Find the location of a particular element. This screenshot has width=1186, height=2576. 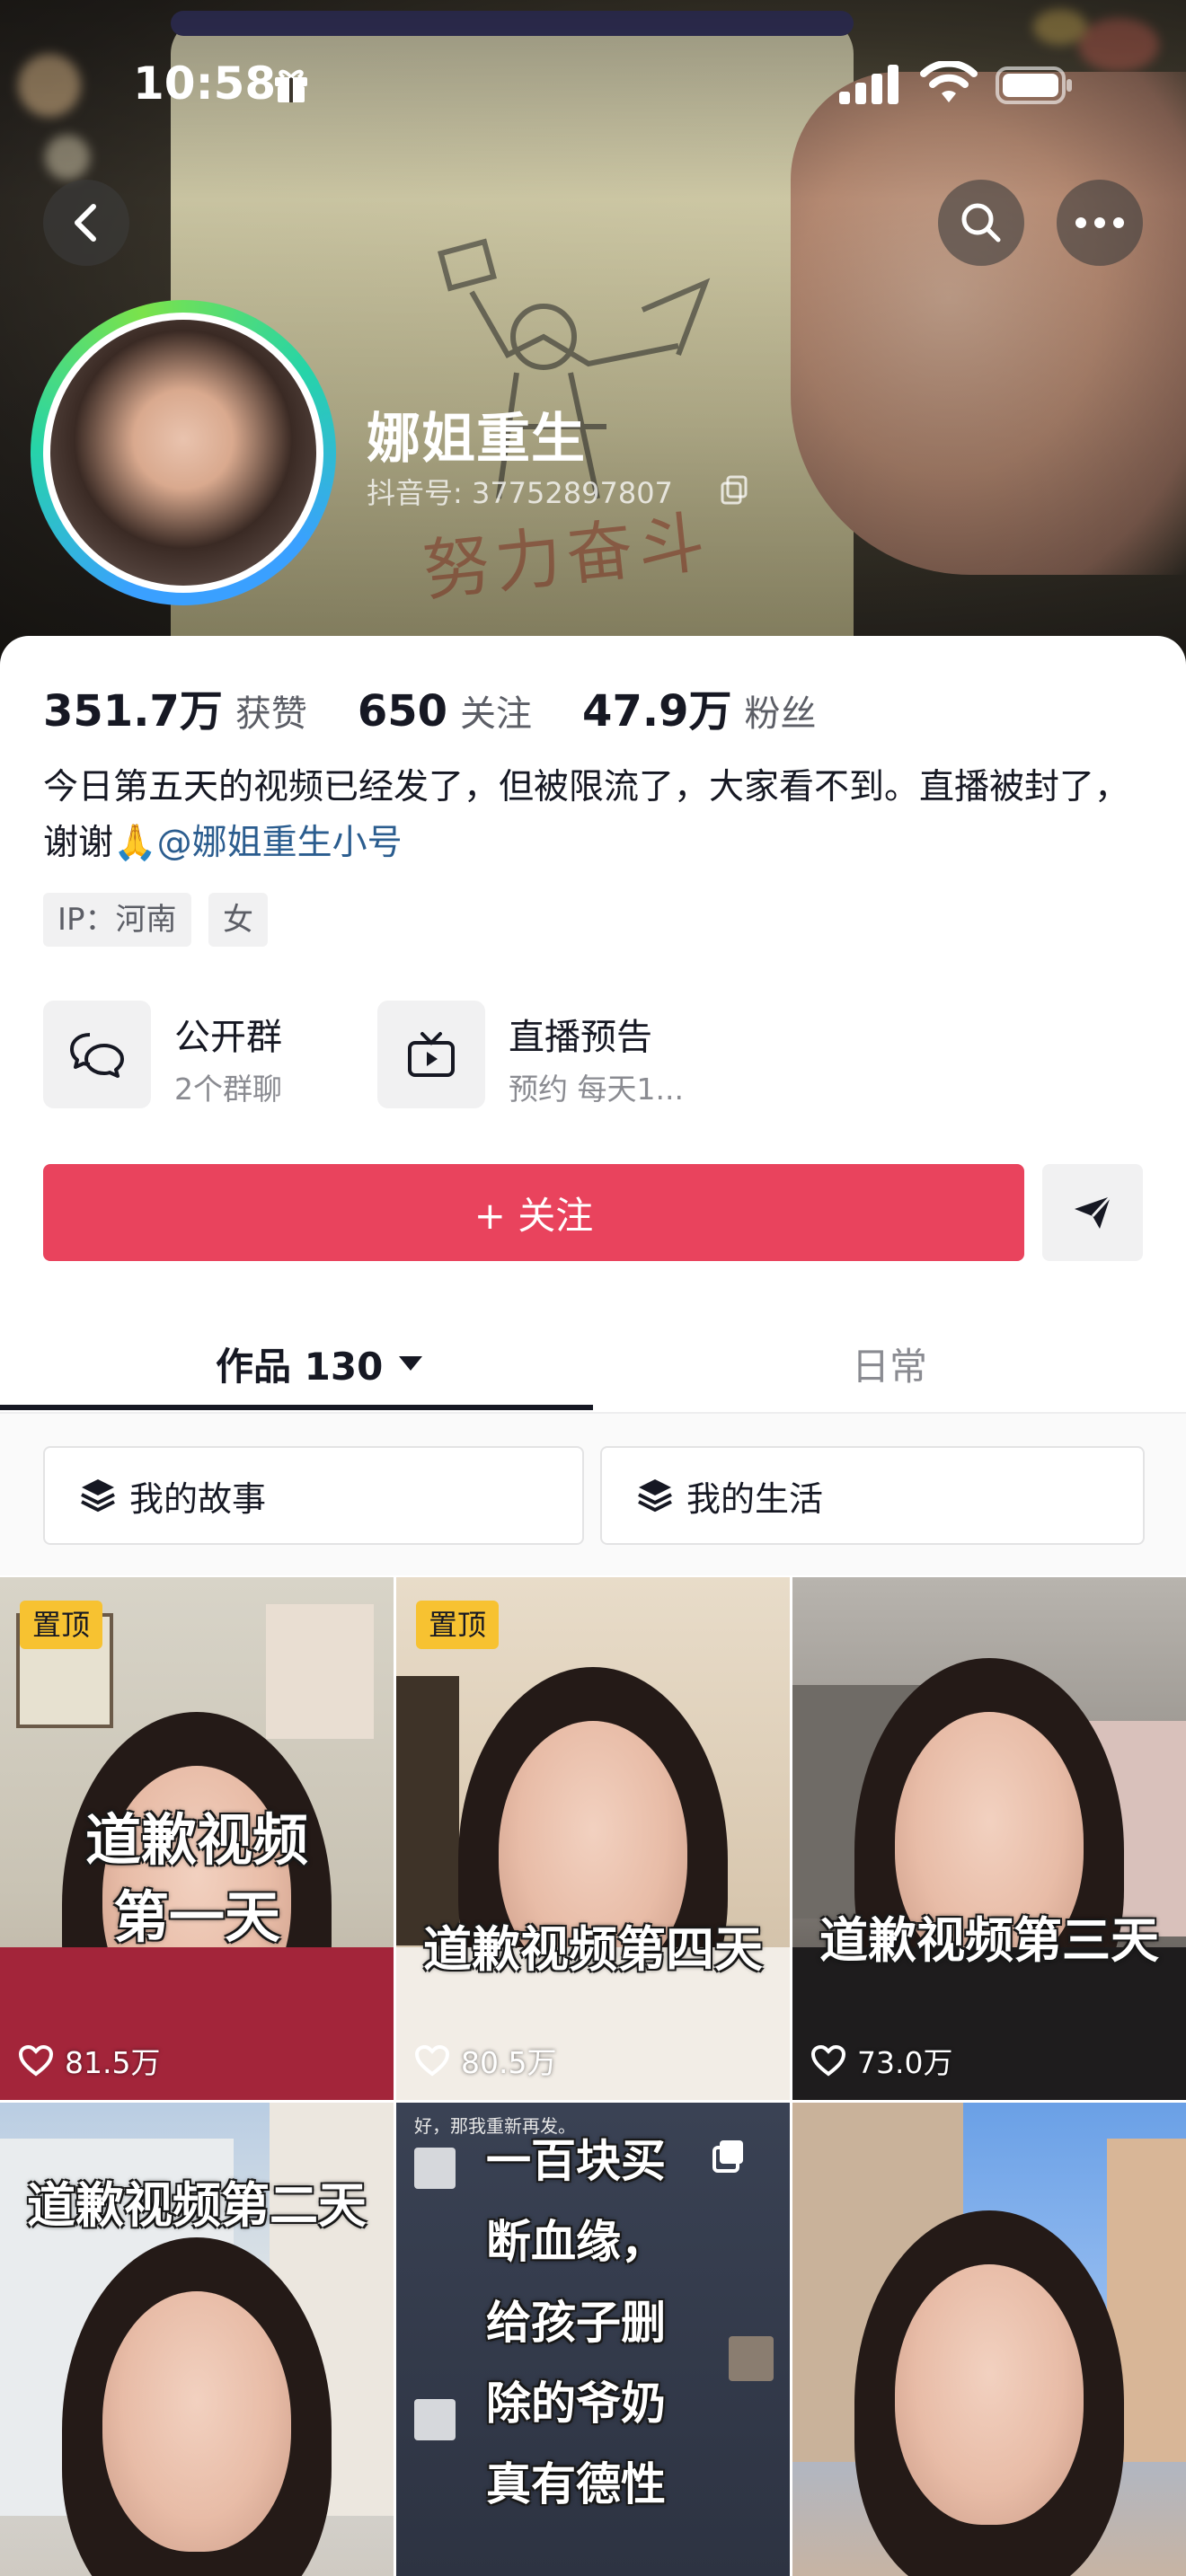

collection-my-story-label: 我的故事 is located at coordinates (198, 1498).